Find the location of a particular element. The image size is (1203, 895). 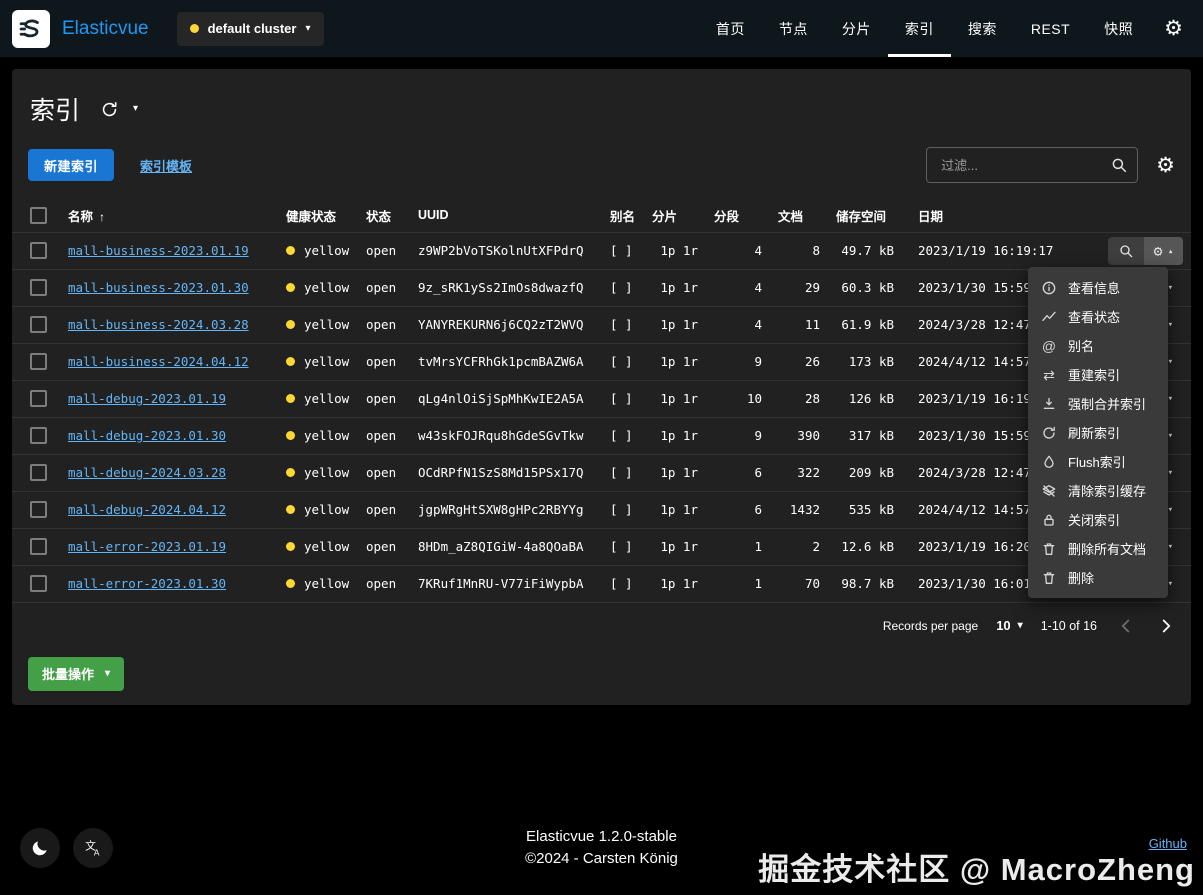

nav-item-search: 搜索 is located at coordinates (982, 28).